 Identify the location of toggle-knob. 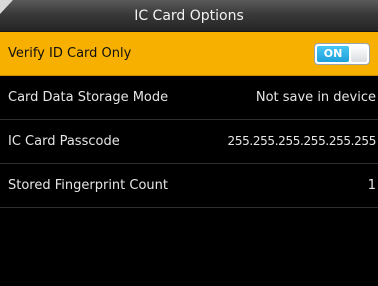
(359, 54).